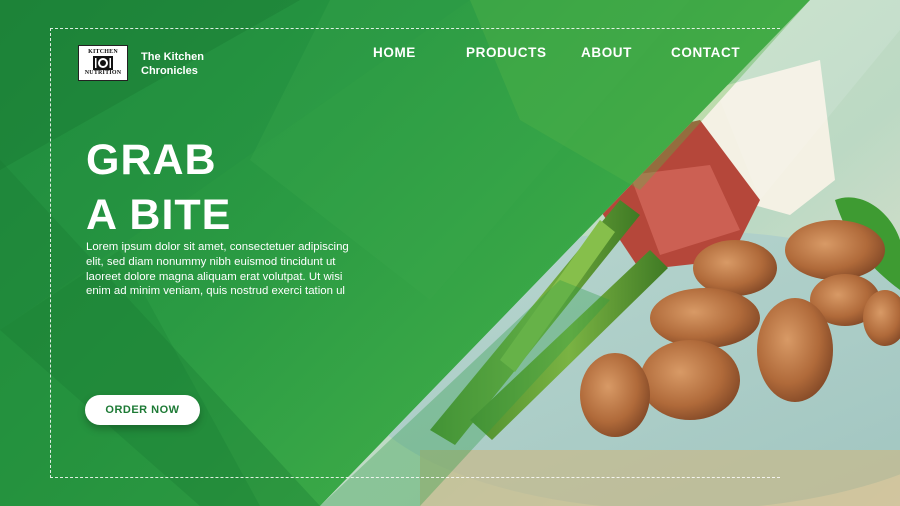 The height and width of the screenshot is (506, 900). What do you see at coordinates (506, 52) in the screenshot?
I see `nav-products: PRODUCTS` at bounding box center [506, 52].